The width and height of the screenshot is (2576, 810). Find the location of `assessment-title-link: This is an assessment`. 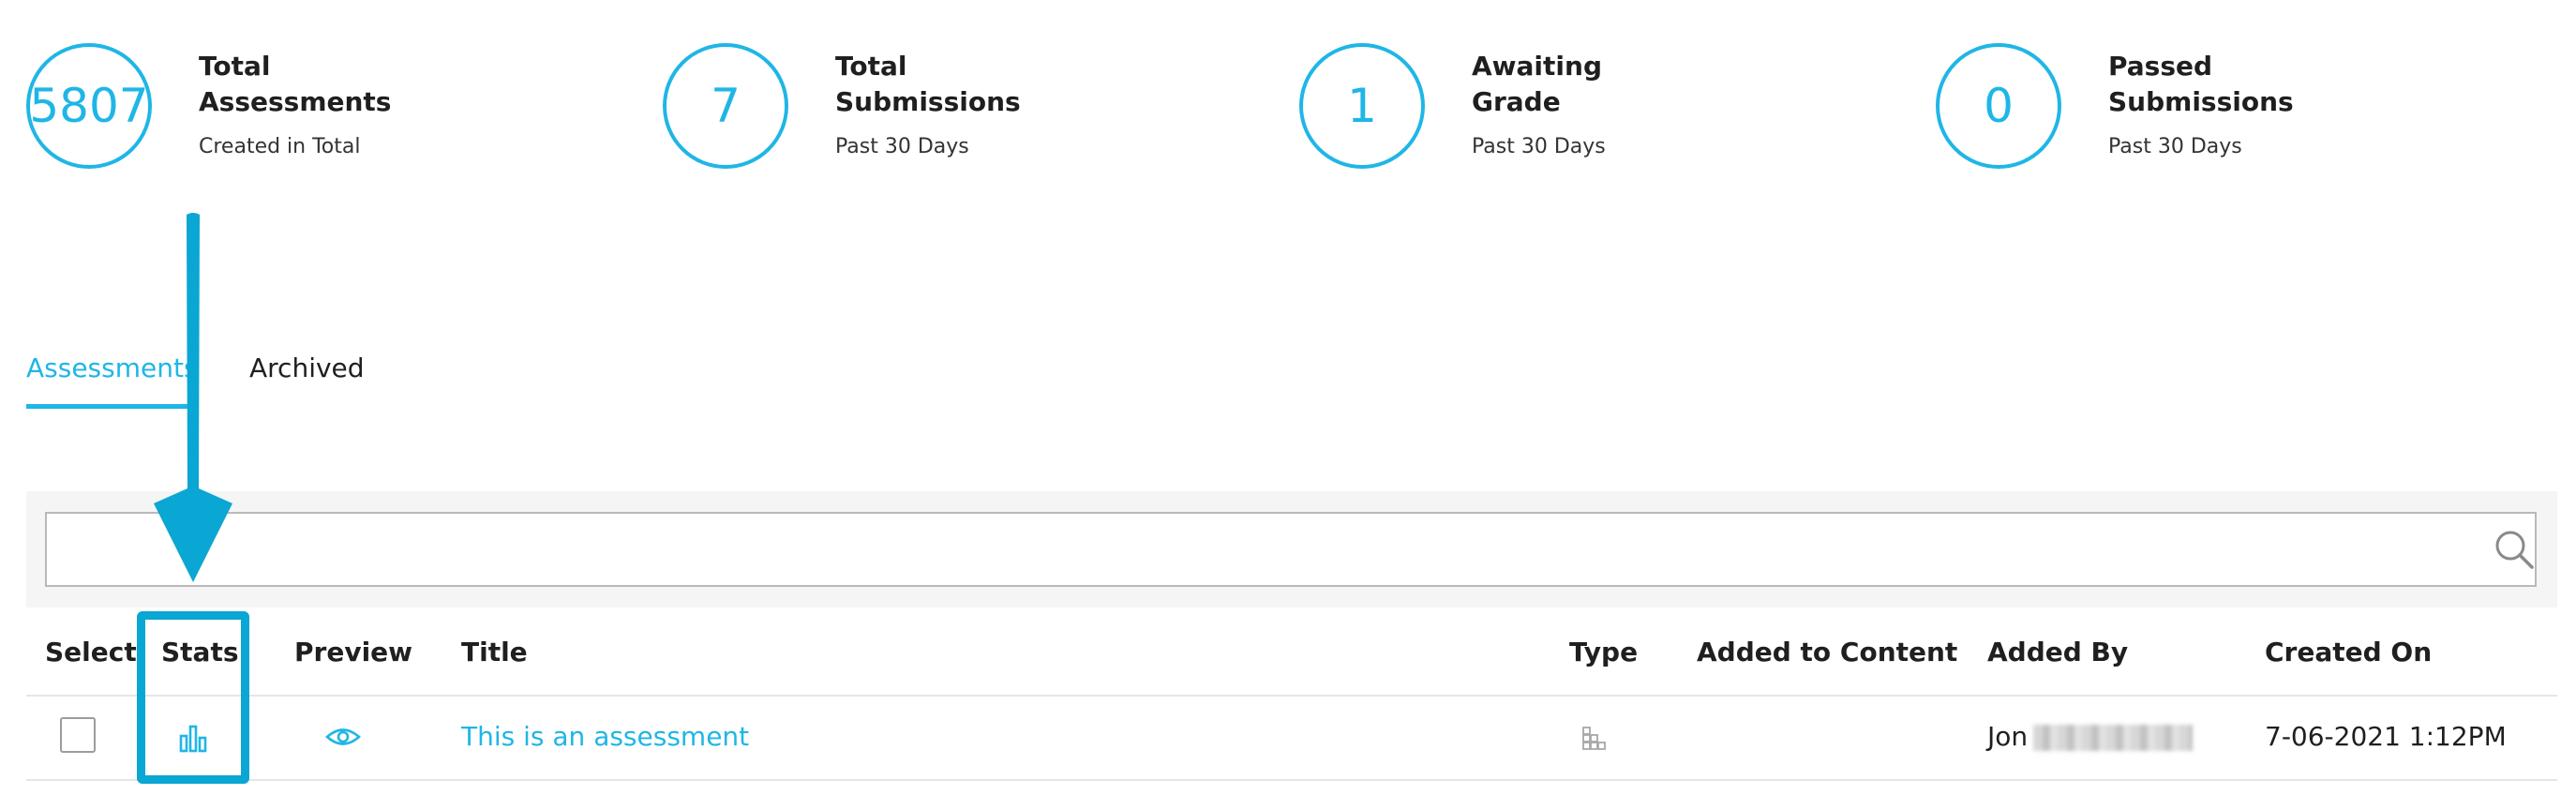

assessment-title-link: This is an assessment is located at coordinates (605, 736).